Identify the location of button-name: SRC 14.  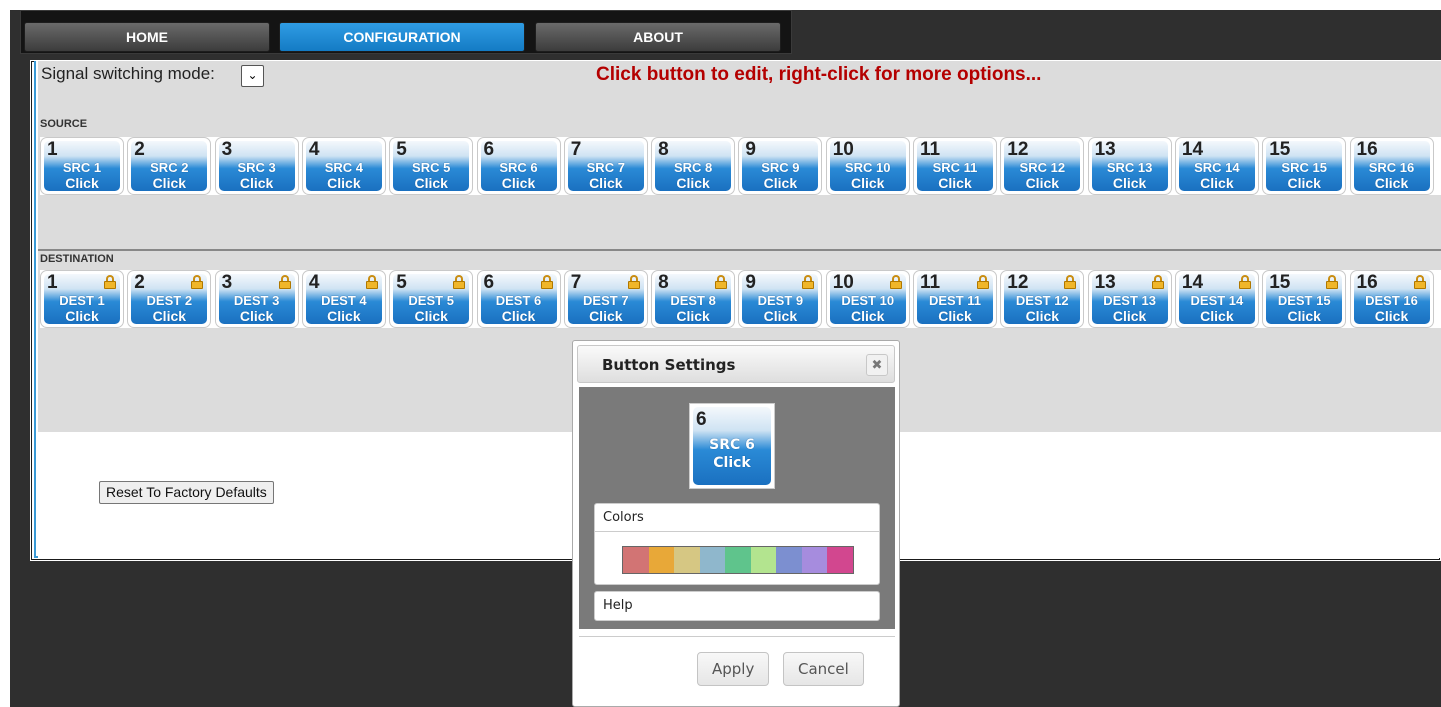
(1217, 167).